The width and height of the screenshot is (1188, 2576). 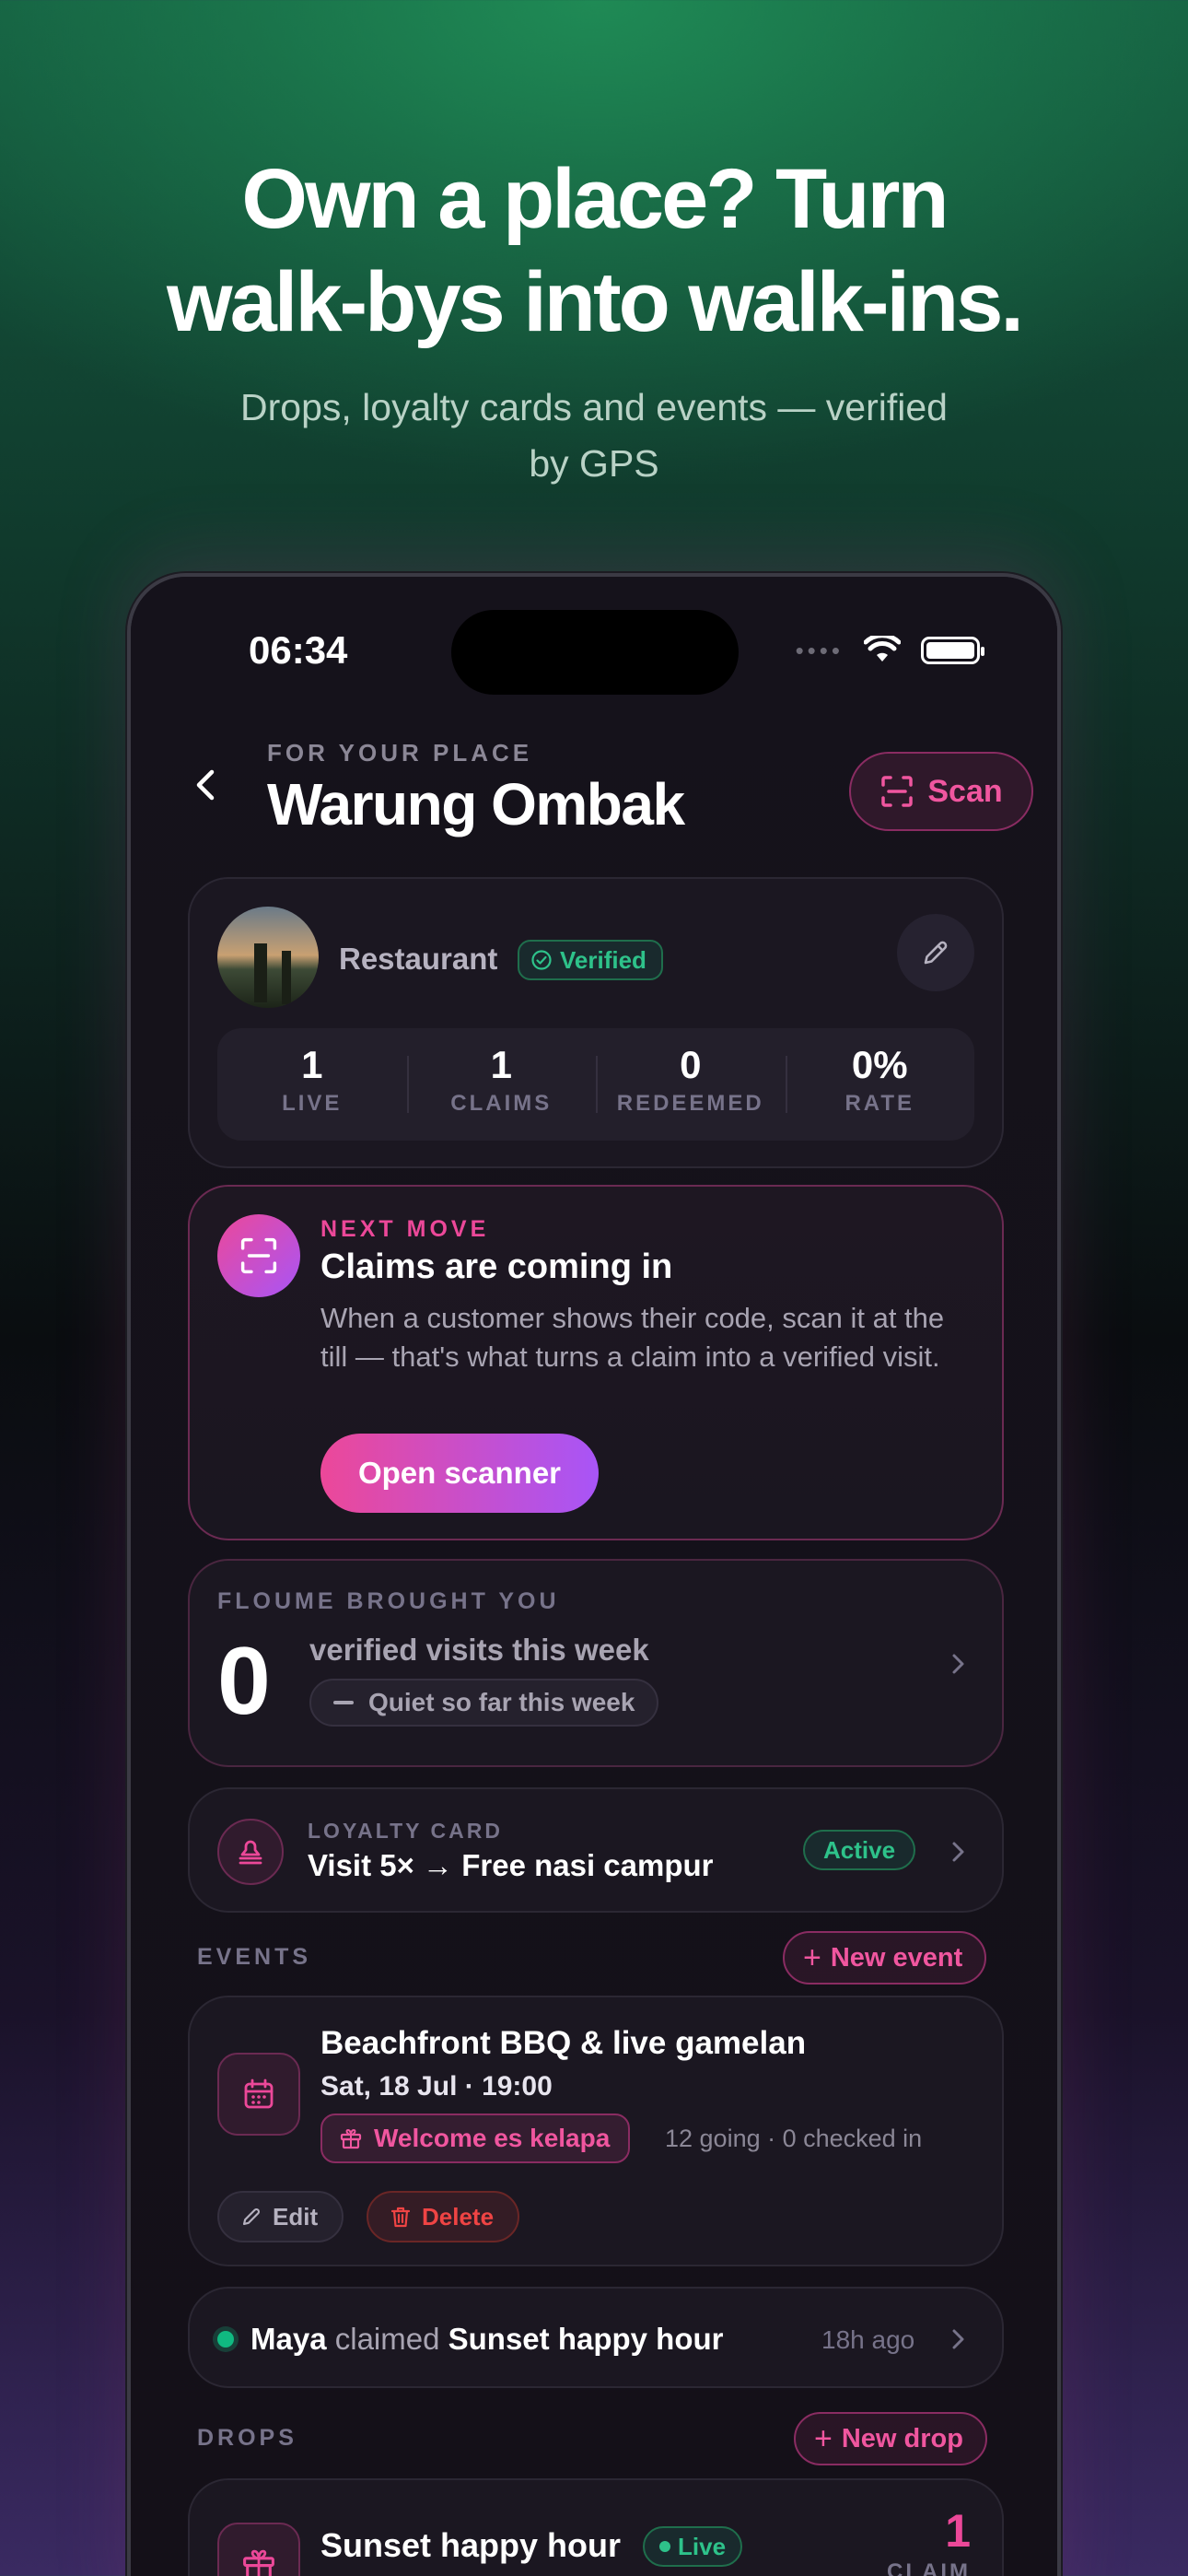 I want to click on status-time: 06:34, so click(x=298, y=650).